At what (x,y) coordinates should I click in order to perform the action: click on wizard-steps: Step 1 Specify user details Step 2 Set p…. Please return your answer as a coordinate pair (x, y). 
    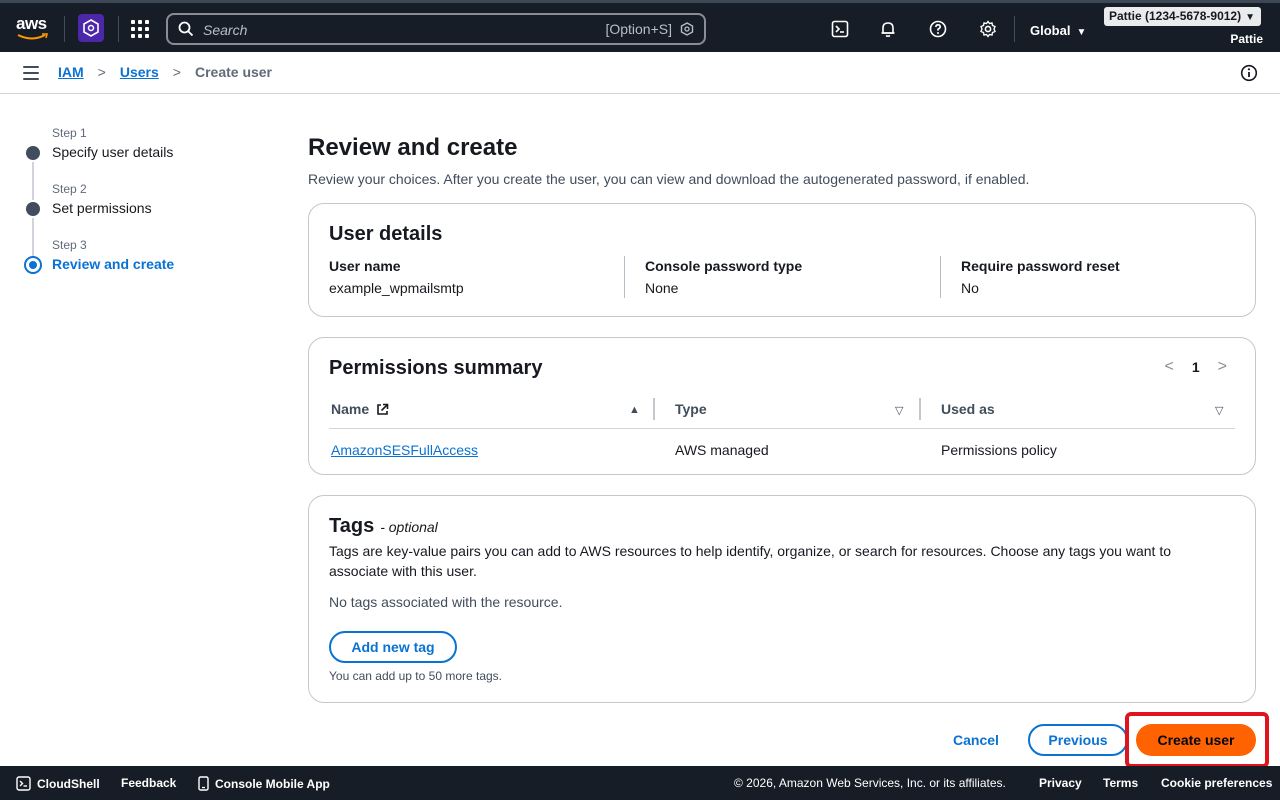
    Looking at the image, I should click on (144, 210).